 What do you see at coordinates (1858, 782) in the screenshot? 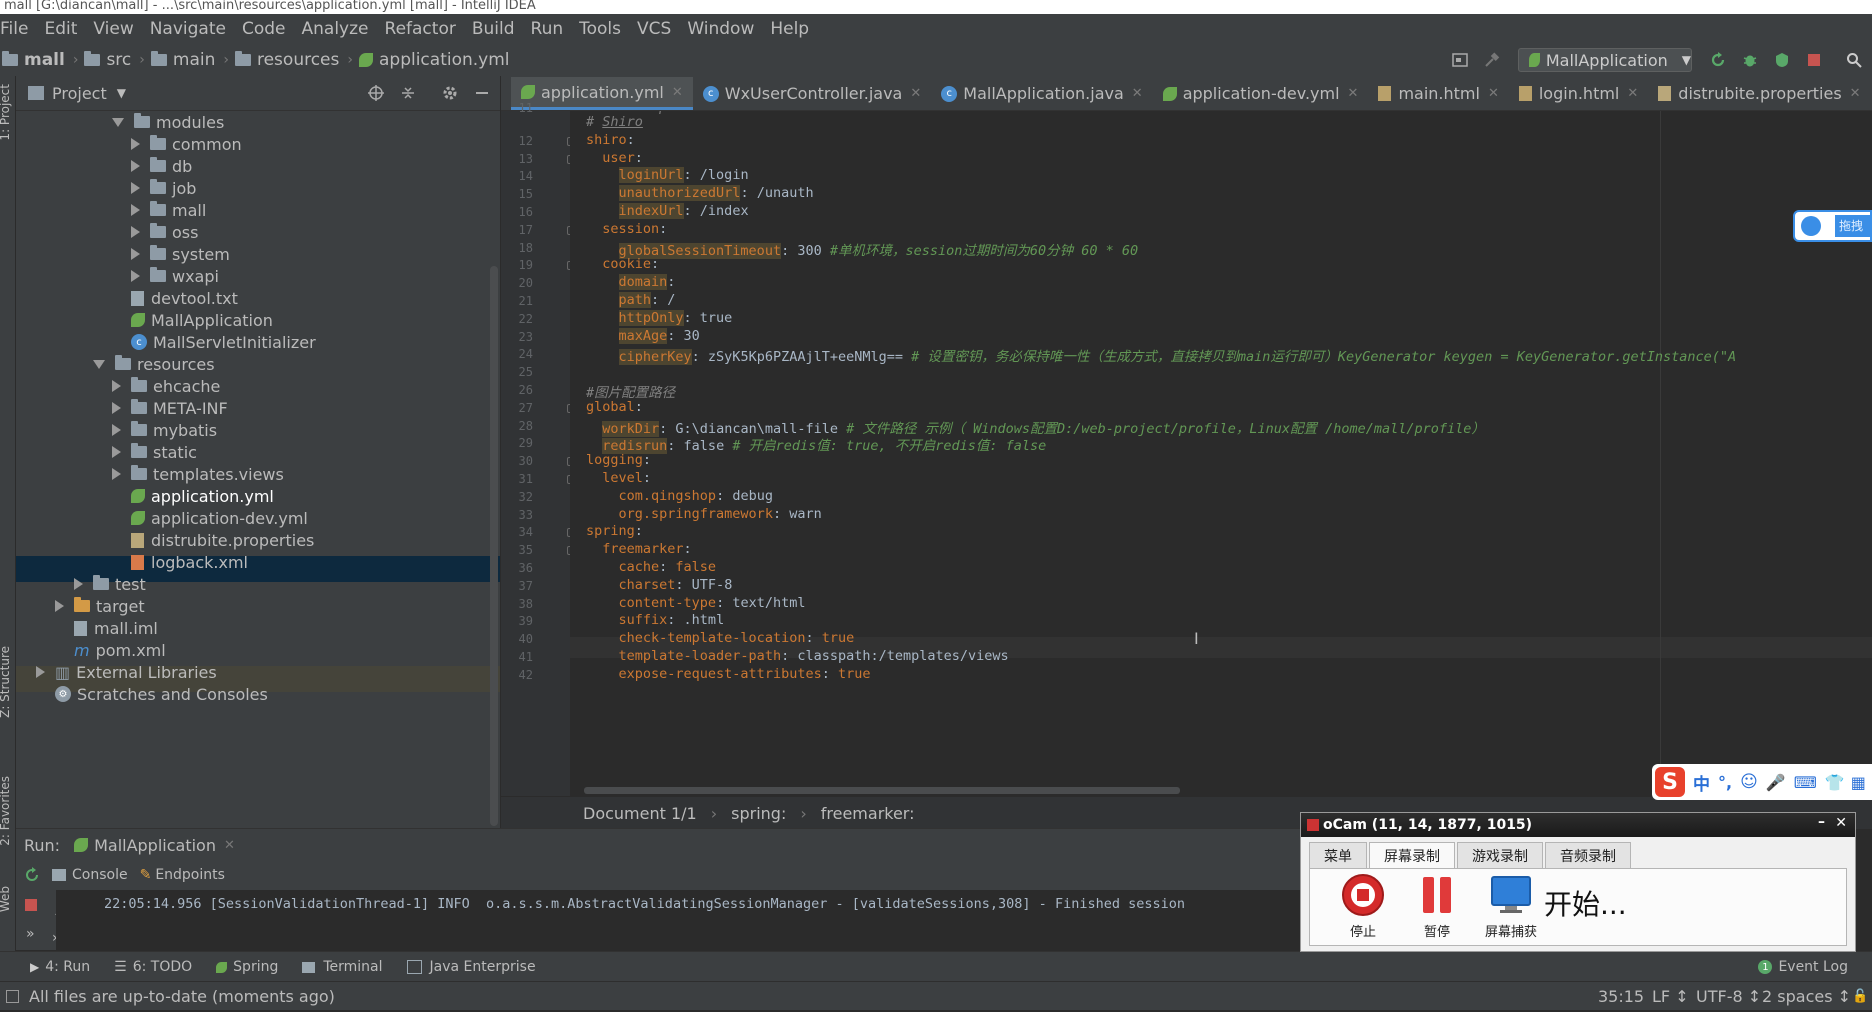
I see `toolbox-icon: ▦` at bounding box center [1858, 782].